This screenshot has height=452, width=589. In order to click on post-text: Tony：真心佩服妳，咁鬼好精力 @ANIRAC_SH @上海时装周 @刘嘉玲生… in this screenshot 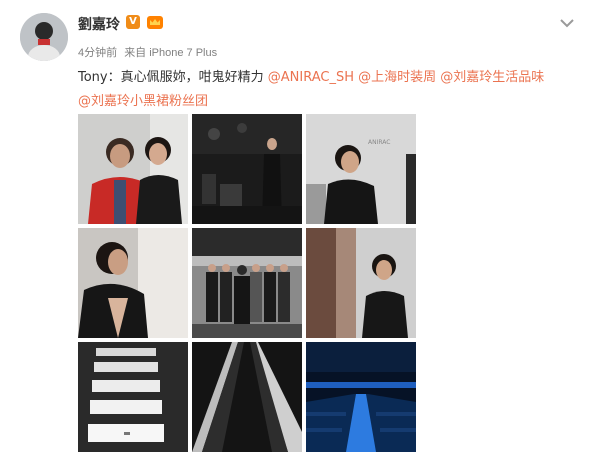, I will do `click(330, 90)`.